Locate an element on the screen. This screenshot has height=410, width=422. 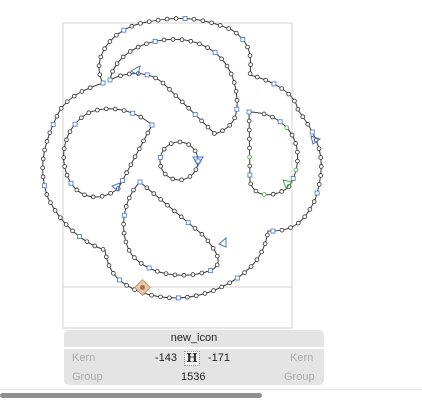
group-right-label: Group is located at coordinates (299, 377).